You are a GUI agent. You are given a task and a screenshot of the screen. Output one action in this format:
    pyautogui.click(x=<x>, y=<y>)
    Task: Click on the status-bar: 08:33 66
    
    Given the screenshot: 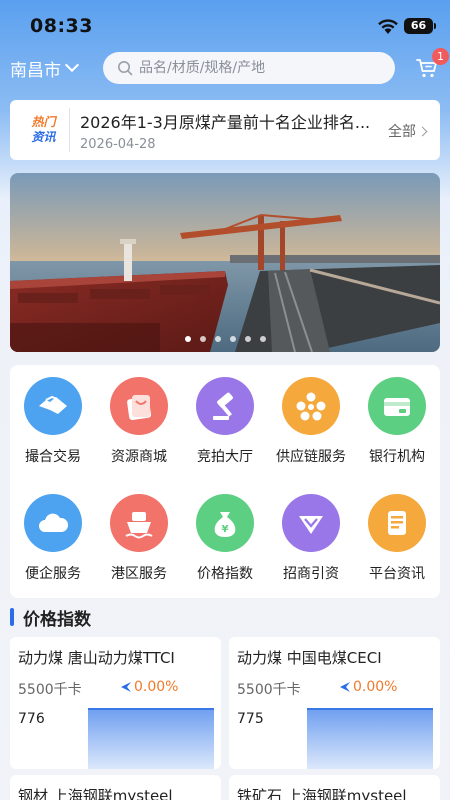 What is the action you would take?
    pyautogui.click(x=225, y=26)
    